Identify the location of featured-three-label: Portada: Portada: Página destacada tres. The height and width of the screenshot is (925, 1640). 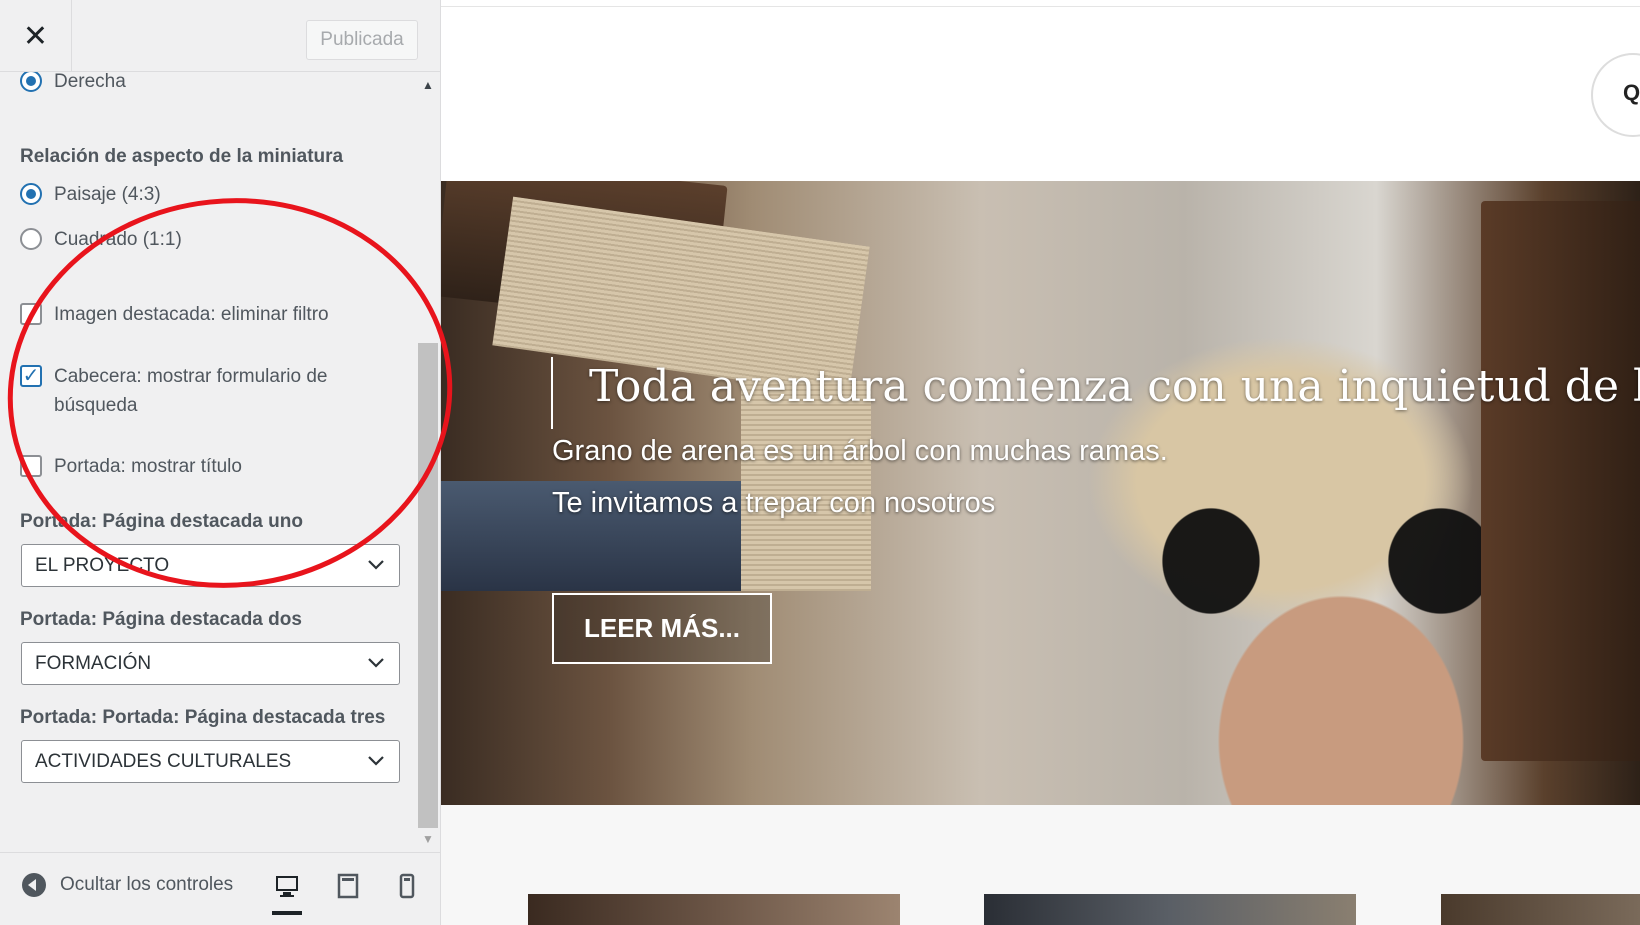
(203, 717).